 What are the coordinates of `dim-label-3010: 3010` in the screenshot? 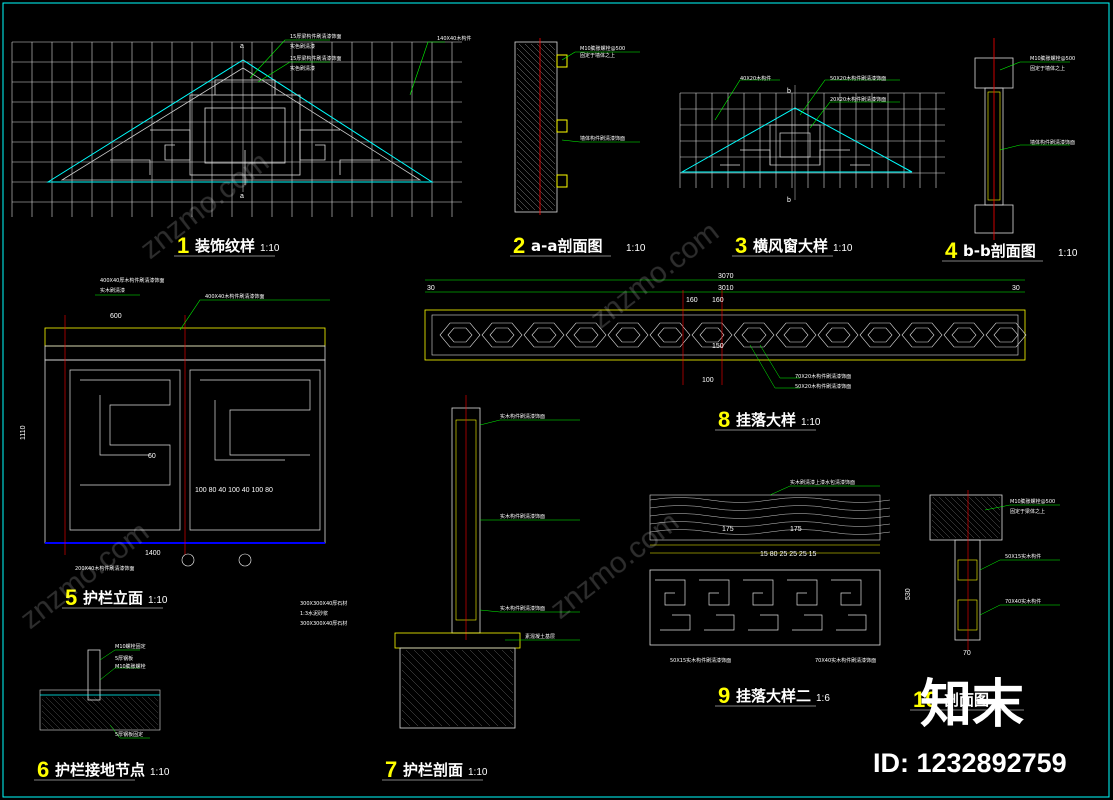 It's located at (726, 288).